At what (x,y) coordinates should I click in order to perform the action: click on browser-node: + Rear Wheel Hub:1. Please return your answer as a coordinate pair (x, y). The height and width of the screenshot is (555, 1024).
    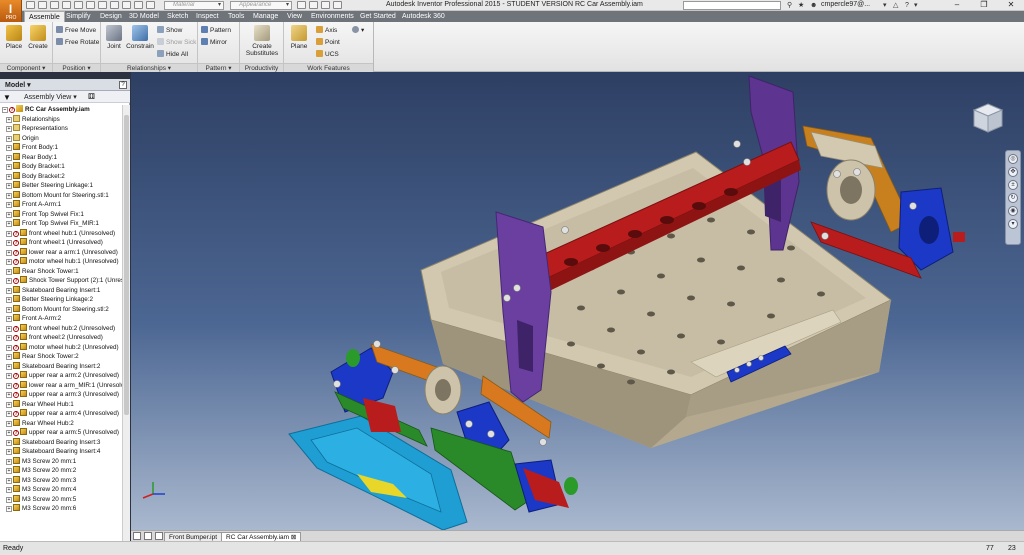
    Looking at the image, I should click on (62, 404).